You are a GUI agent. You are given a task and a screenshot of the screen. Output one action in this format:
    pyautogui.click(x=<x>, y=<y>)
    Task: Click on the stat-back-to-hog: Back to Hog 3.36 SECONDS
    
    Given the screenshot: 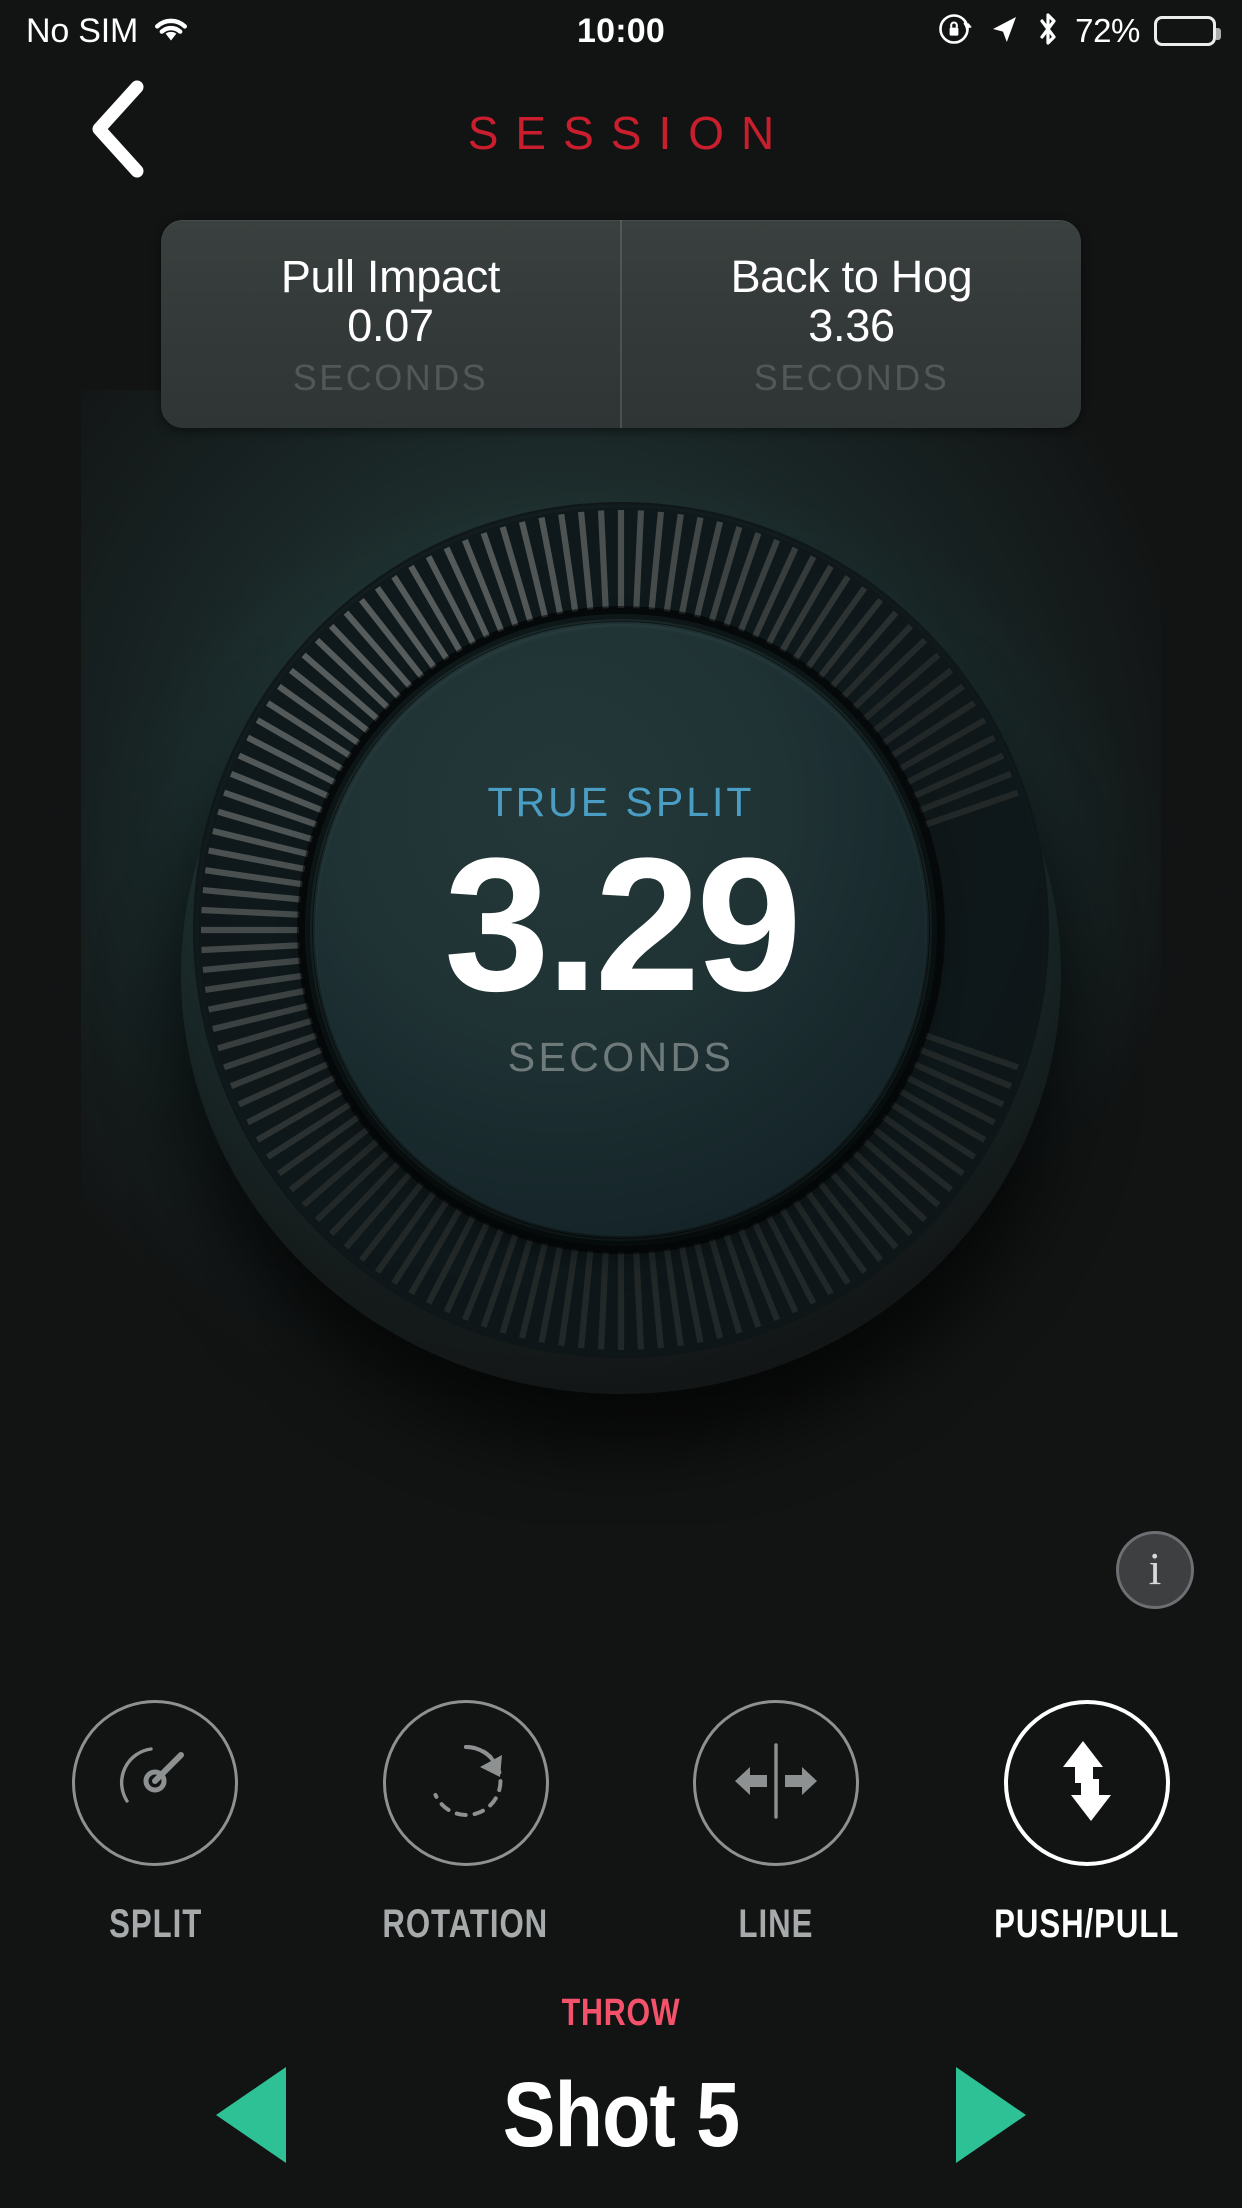 What is the action you would take?
    pyautogui.click(x=850, y=324)
    